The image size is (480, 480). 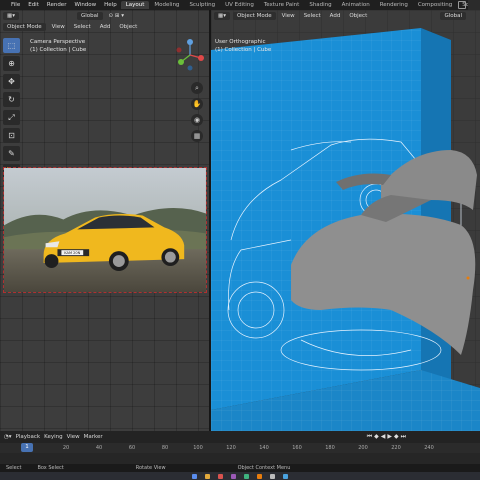 I want to click on scene-selector-icon, so click(x=462, y=5).